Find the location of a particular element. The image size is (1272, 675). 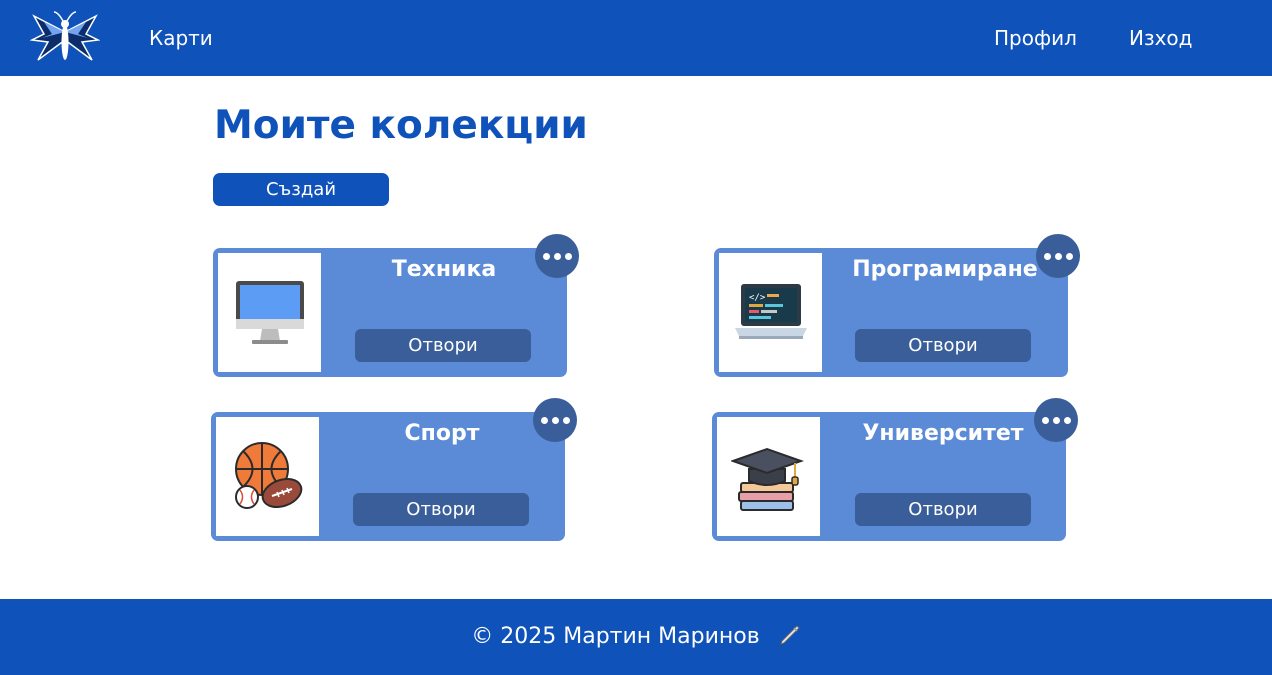

computer-monitor-icon is located at coordinates (269, 312).